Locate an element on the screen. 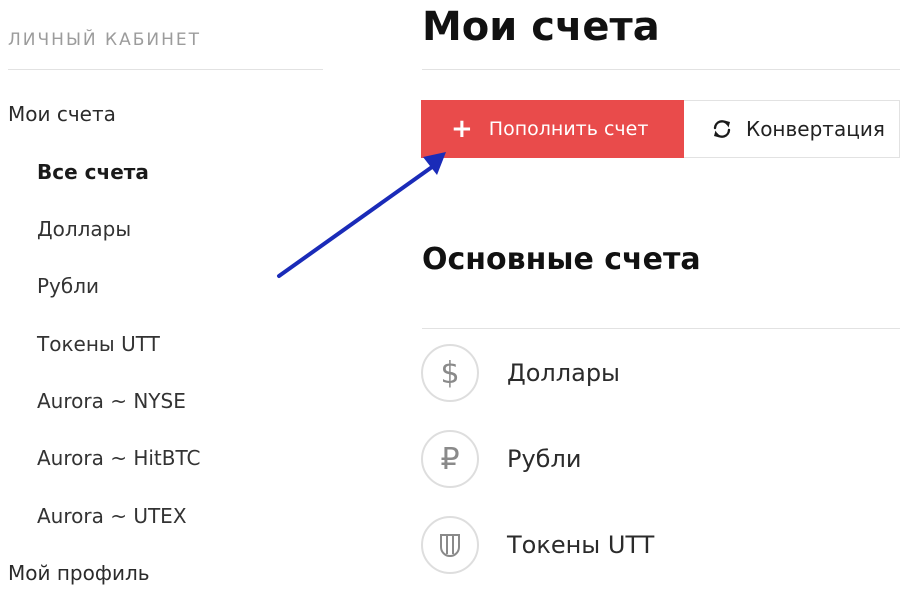 This screenshot has width=900, height=589. sidebar-title: ЛИЧНЫЙ КАБИНЕТ is located at coordinates (105, 40).